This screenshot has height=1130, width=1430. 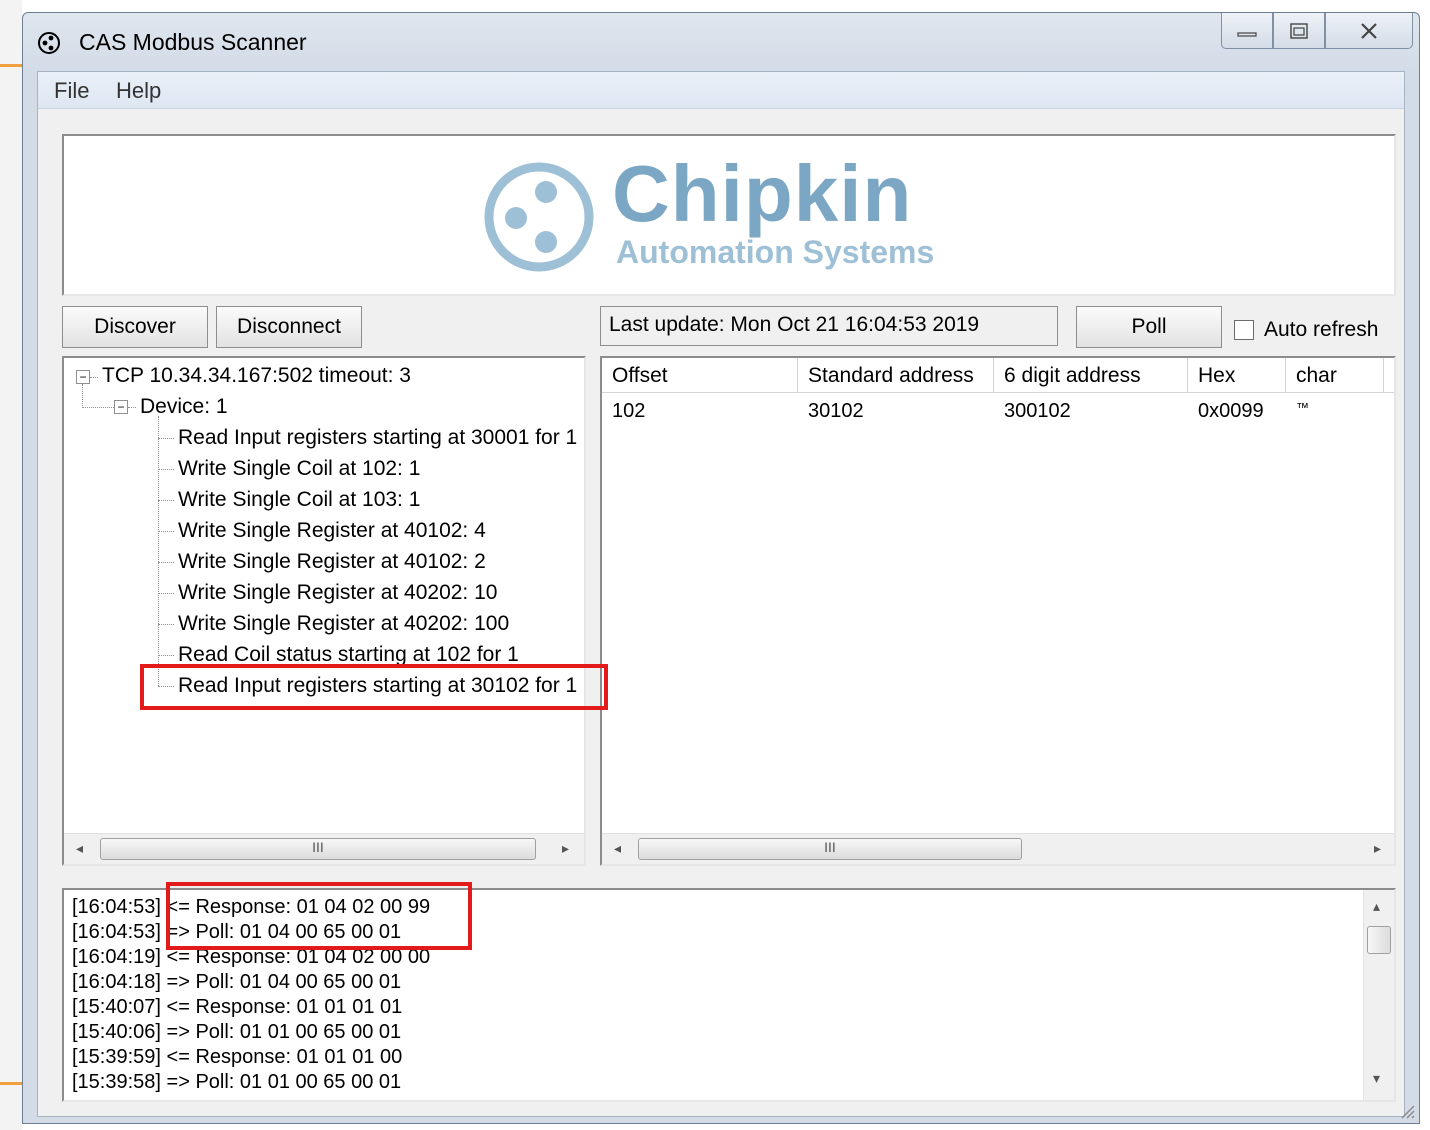 I want to click on tree-horizontal-scrollbar: ◂ III ▸, so click(x=324, y=848).